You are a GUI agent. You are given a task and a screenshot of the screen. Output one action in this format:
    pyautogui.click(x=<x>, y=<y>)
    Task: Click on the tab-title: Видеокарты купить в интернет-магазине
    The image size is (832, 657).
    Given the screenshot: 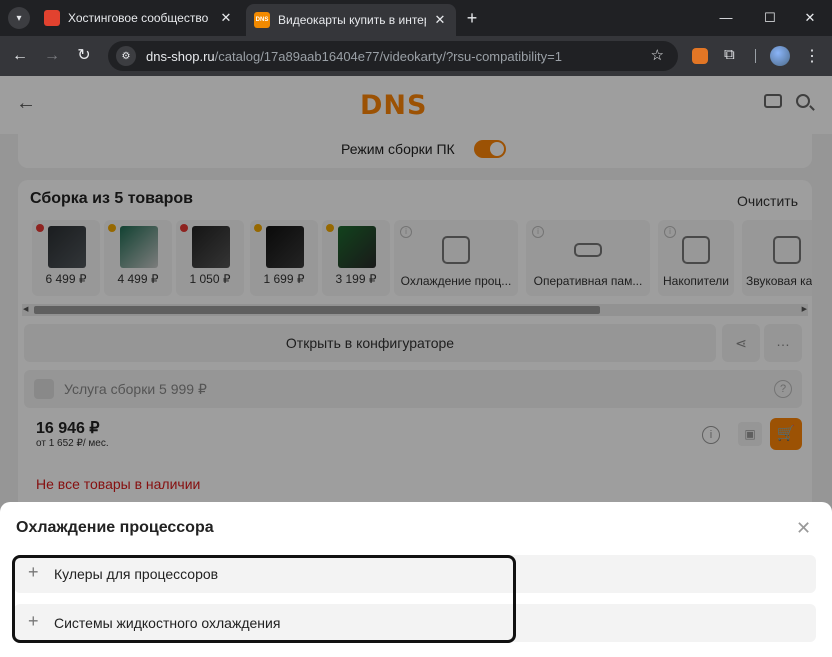 What is the action you would take?
    pyautogui.click(x=352, y=20)
    